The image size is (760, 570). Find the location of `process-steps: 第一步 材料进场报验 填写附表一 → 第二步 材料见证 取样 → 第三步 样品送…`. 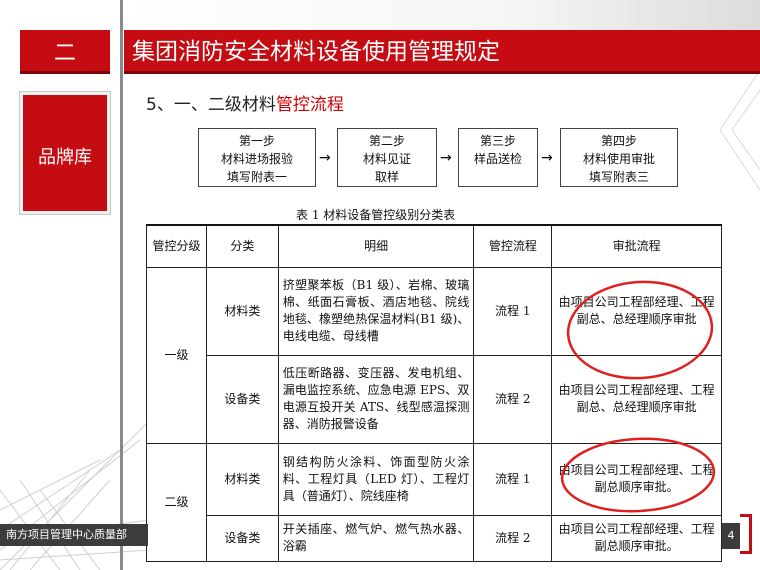

process-steps: 第一步 材料进场报验 填写附表一 → 第二步 材料见证 取样 → 第三步 样品送… is located at coordinates (448, 158).